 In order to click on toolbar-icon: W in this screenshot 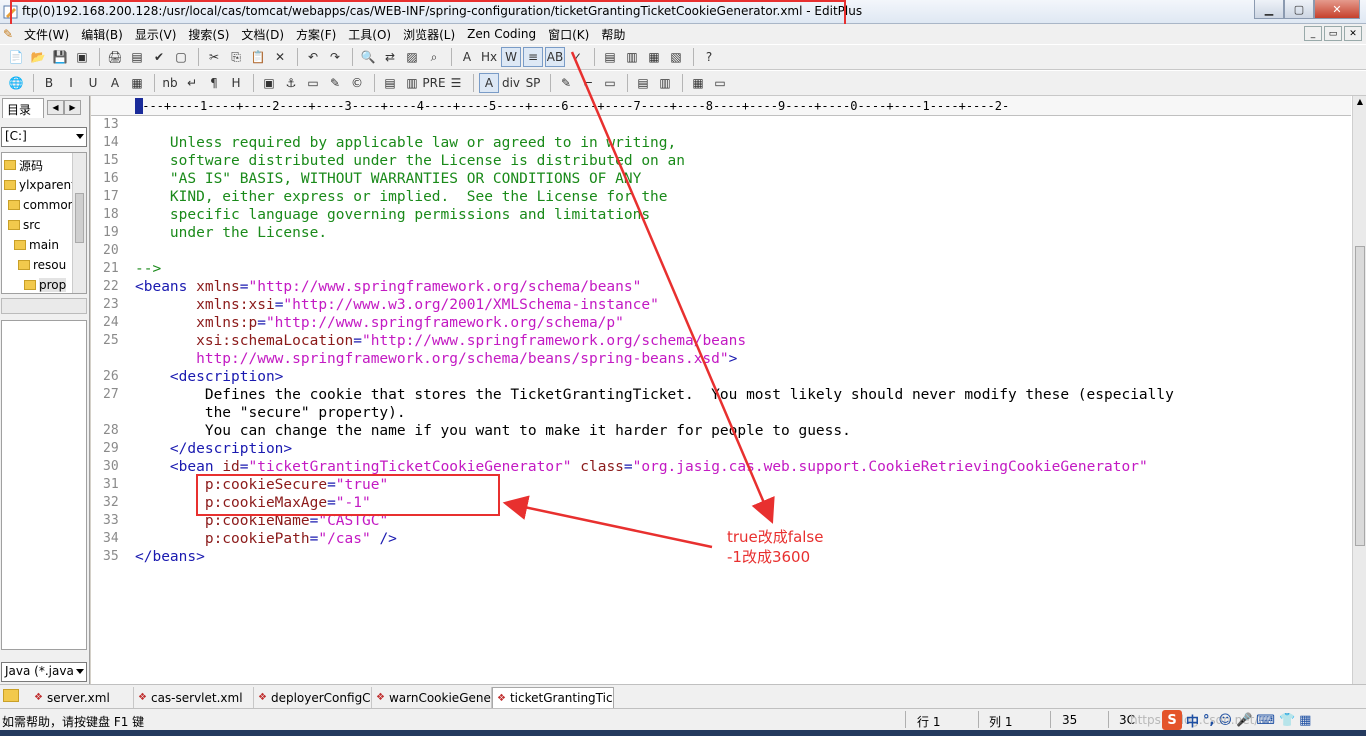, I will do `click(511, 57)`.